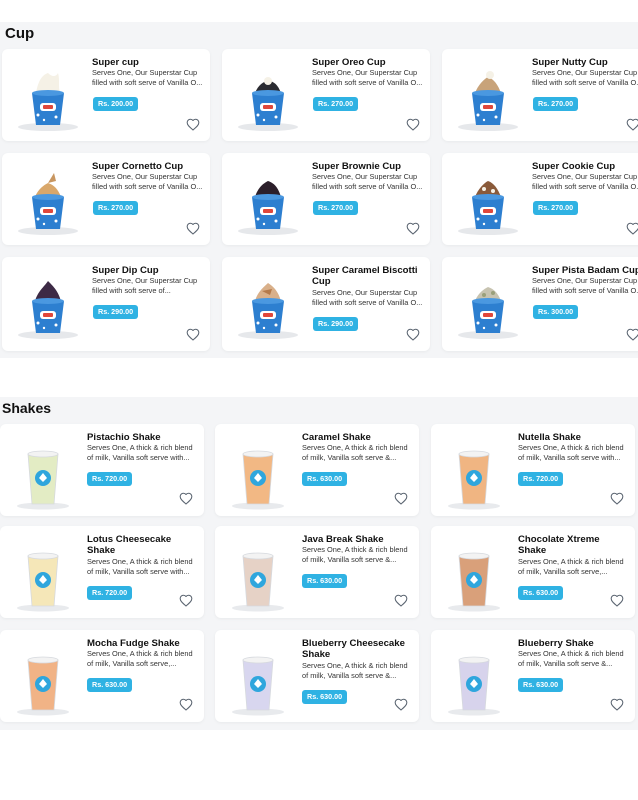 The width and height of the screenshot is (638, 800). What do you see at coordinates (353, 649) in the screenshot?
I see `product-name: Blueberry Cheesecake Shake` at bounding box center [353, 649].